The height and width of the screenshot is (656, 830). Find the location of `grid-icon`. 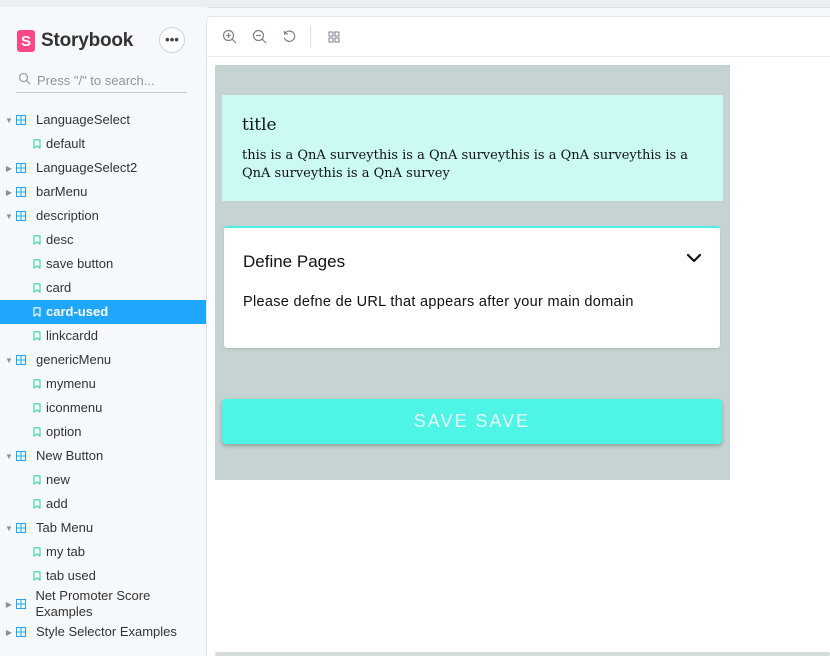

grid-icon is located at coordinates (334, 36).